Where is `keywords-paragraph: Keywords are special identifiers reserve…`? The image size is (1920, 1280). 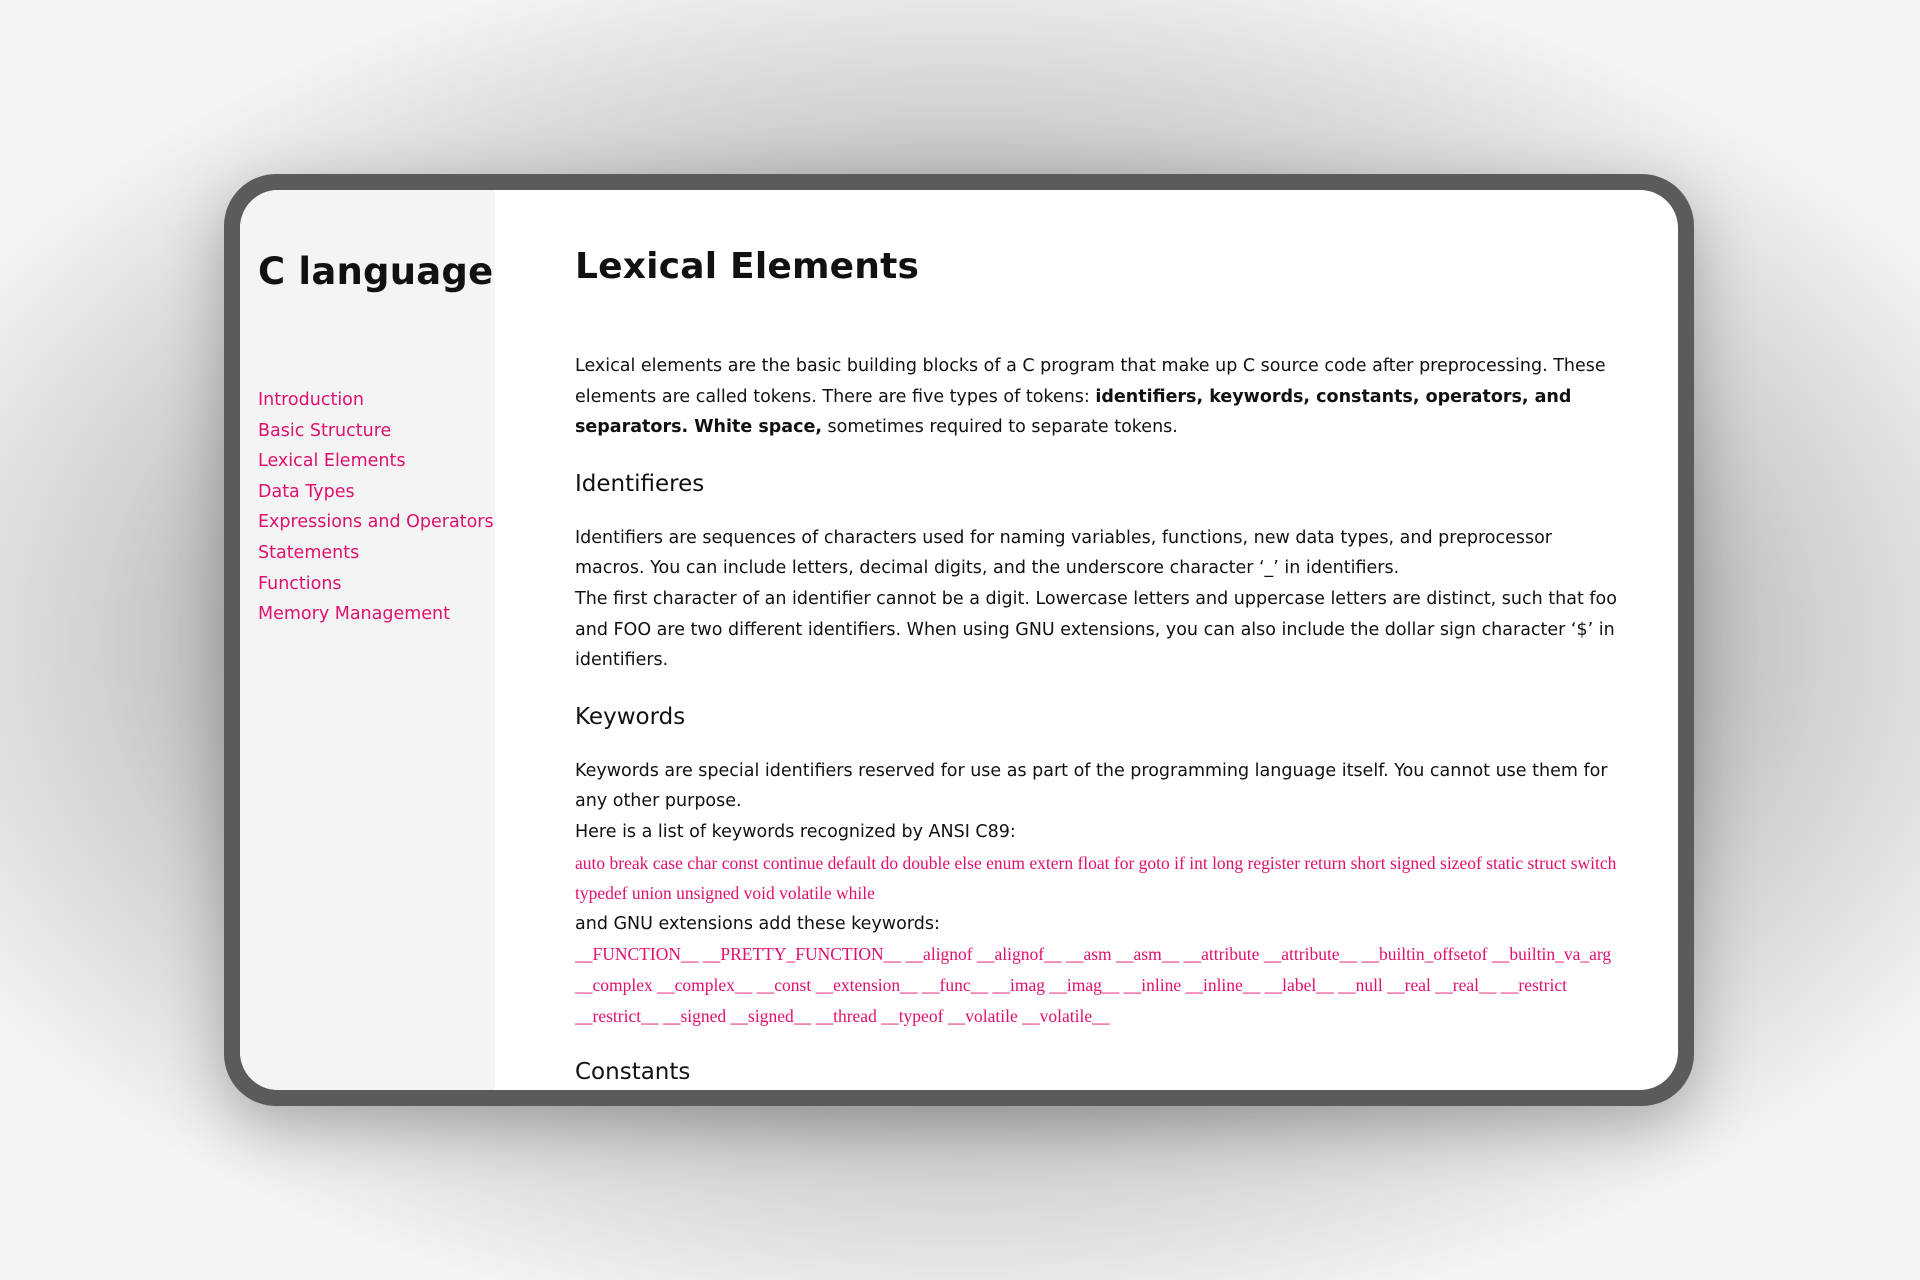
keywords-paragraph: Keywords are special identifiers reserve… is located at coordinates (1091, 786).